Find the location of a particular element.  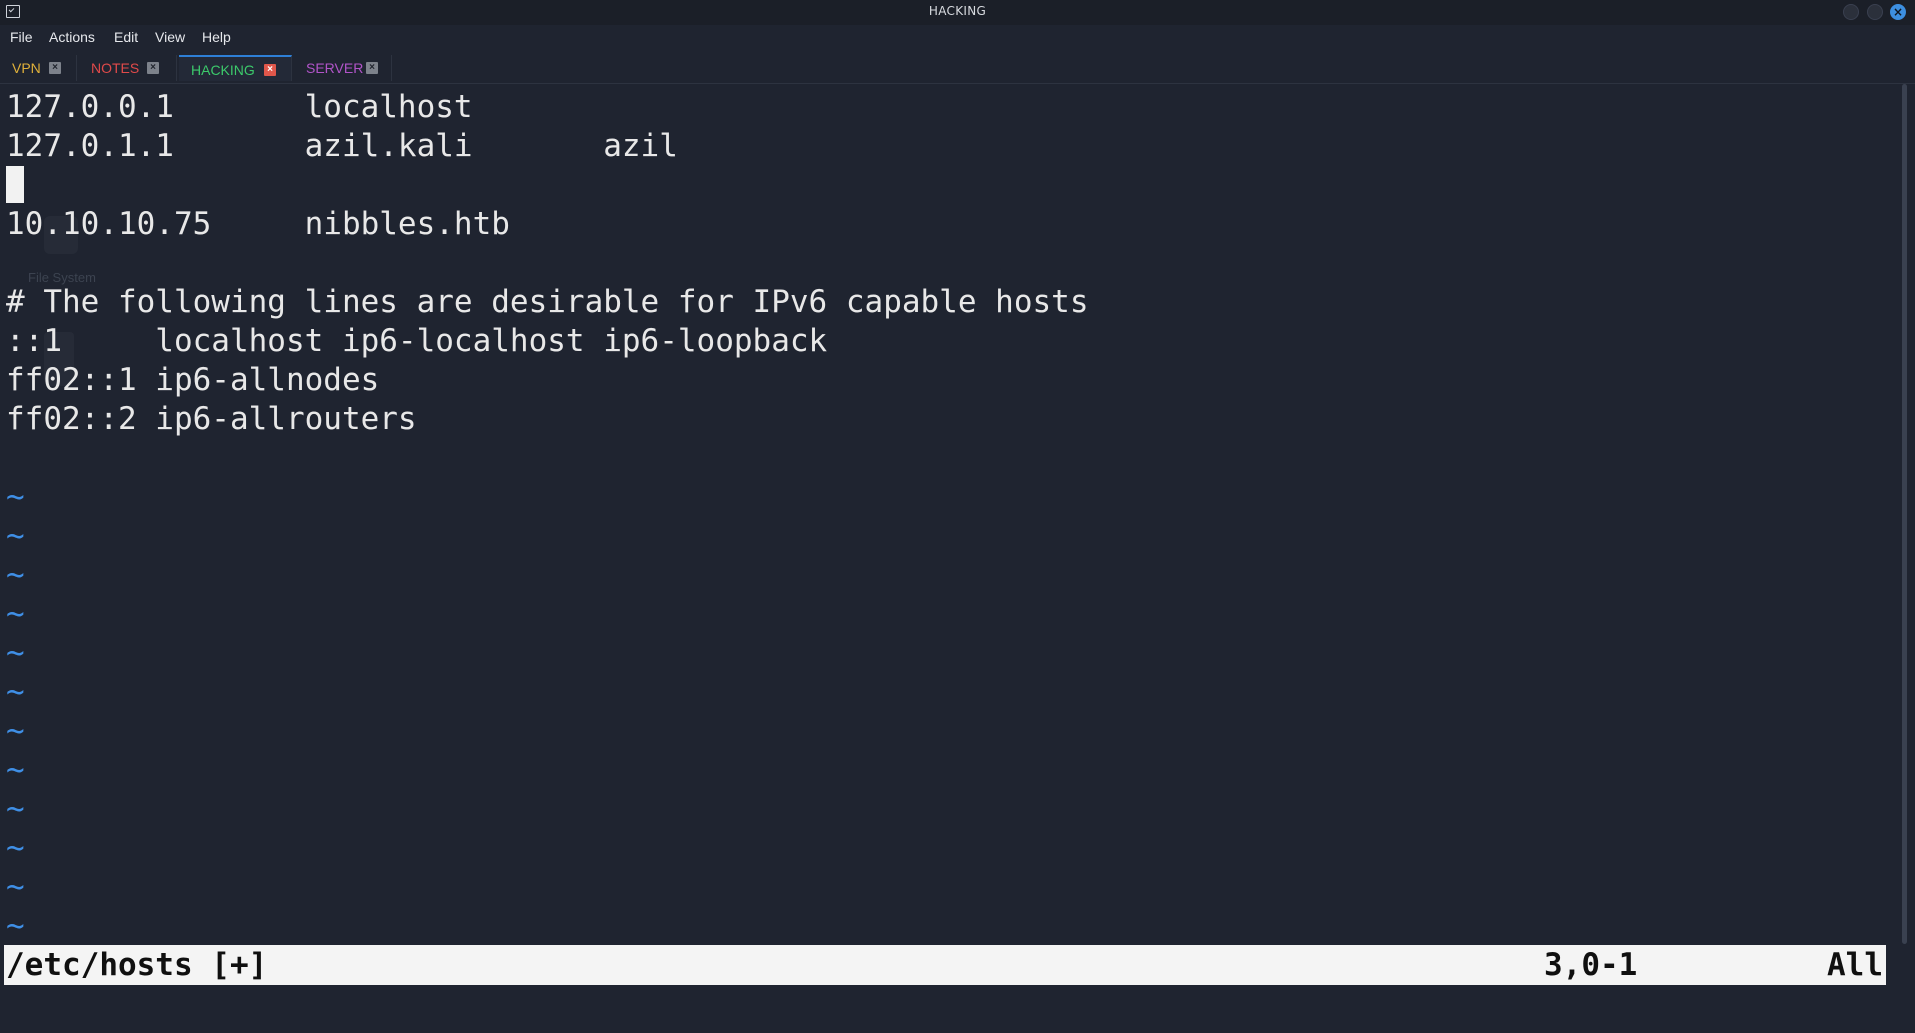

editor-line: ff02::1 ip6-allnodes is located at coordinates (193, 380).